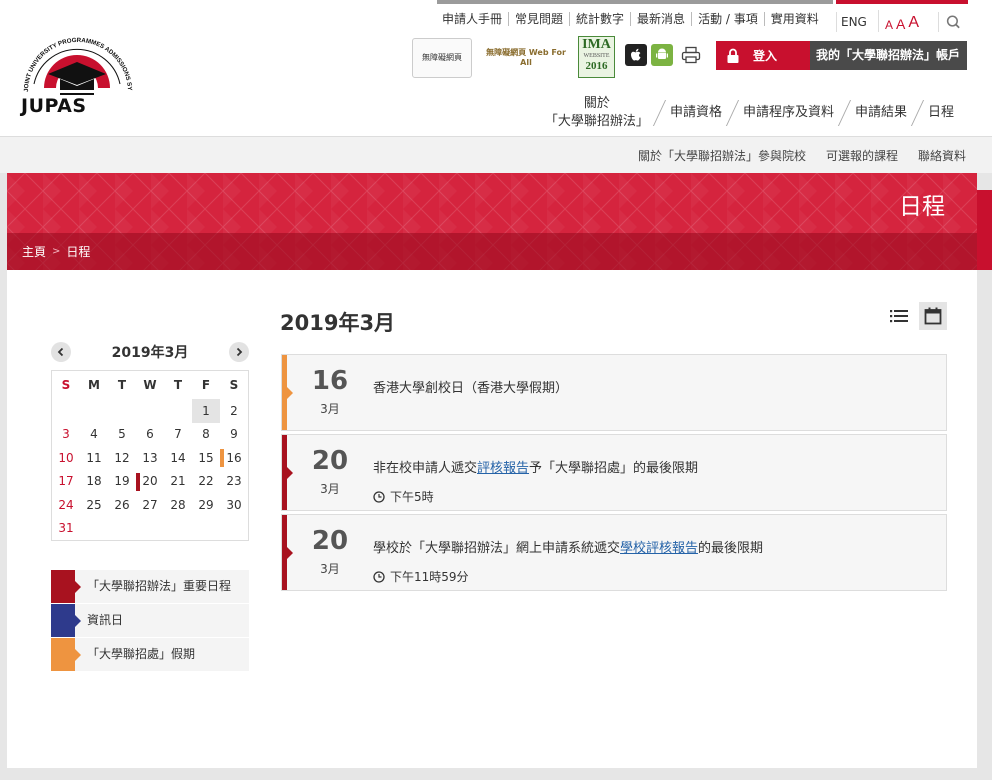 The image size is (992, 780). I want to click on search-icon, so click(950, 22).